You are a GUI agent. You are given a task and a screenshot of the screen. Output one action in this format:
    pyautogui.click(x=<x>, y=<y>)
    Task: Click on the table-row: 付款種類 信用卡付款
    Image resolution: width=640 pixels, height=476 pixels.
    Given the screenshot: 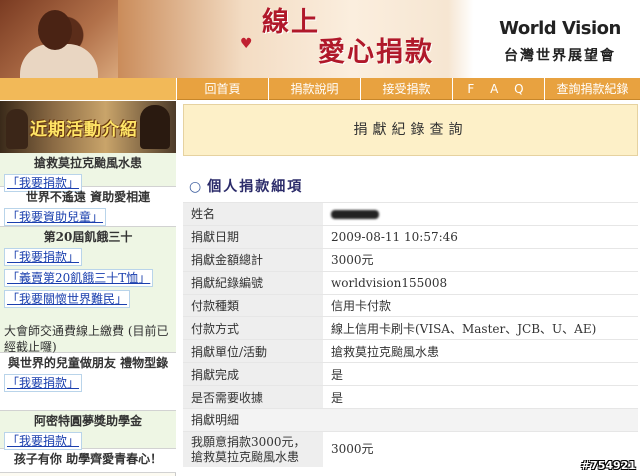 What is the action you would take?
    pyautogui.click(x=410, y=305)
    